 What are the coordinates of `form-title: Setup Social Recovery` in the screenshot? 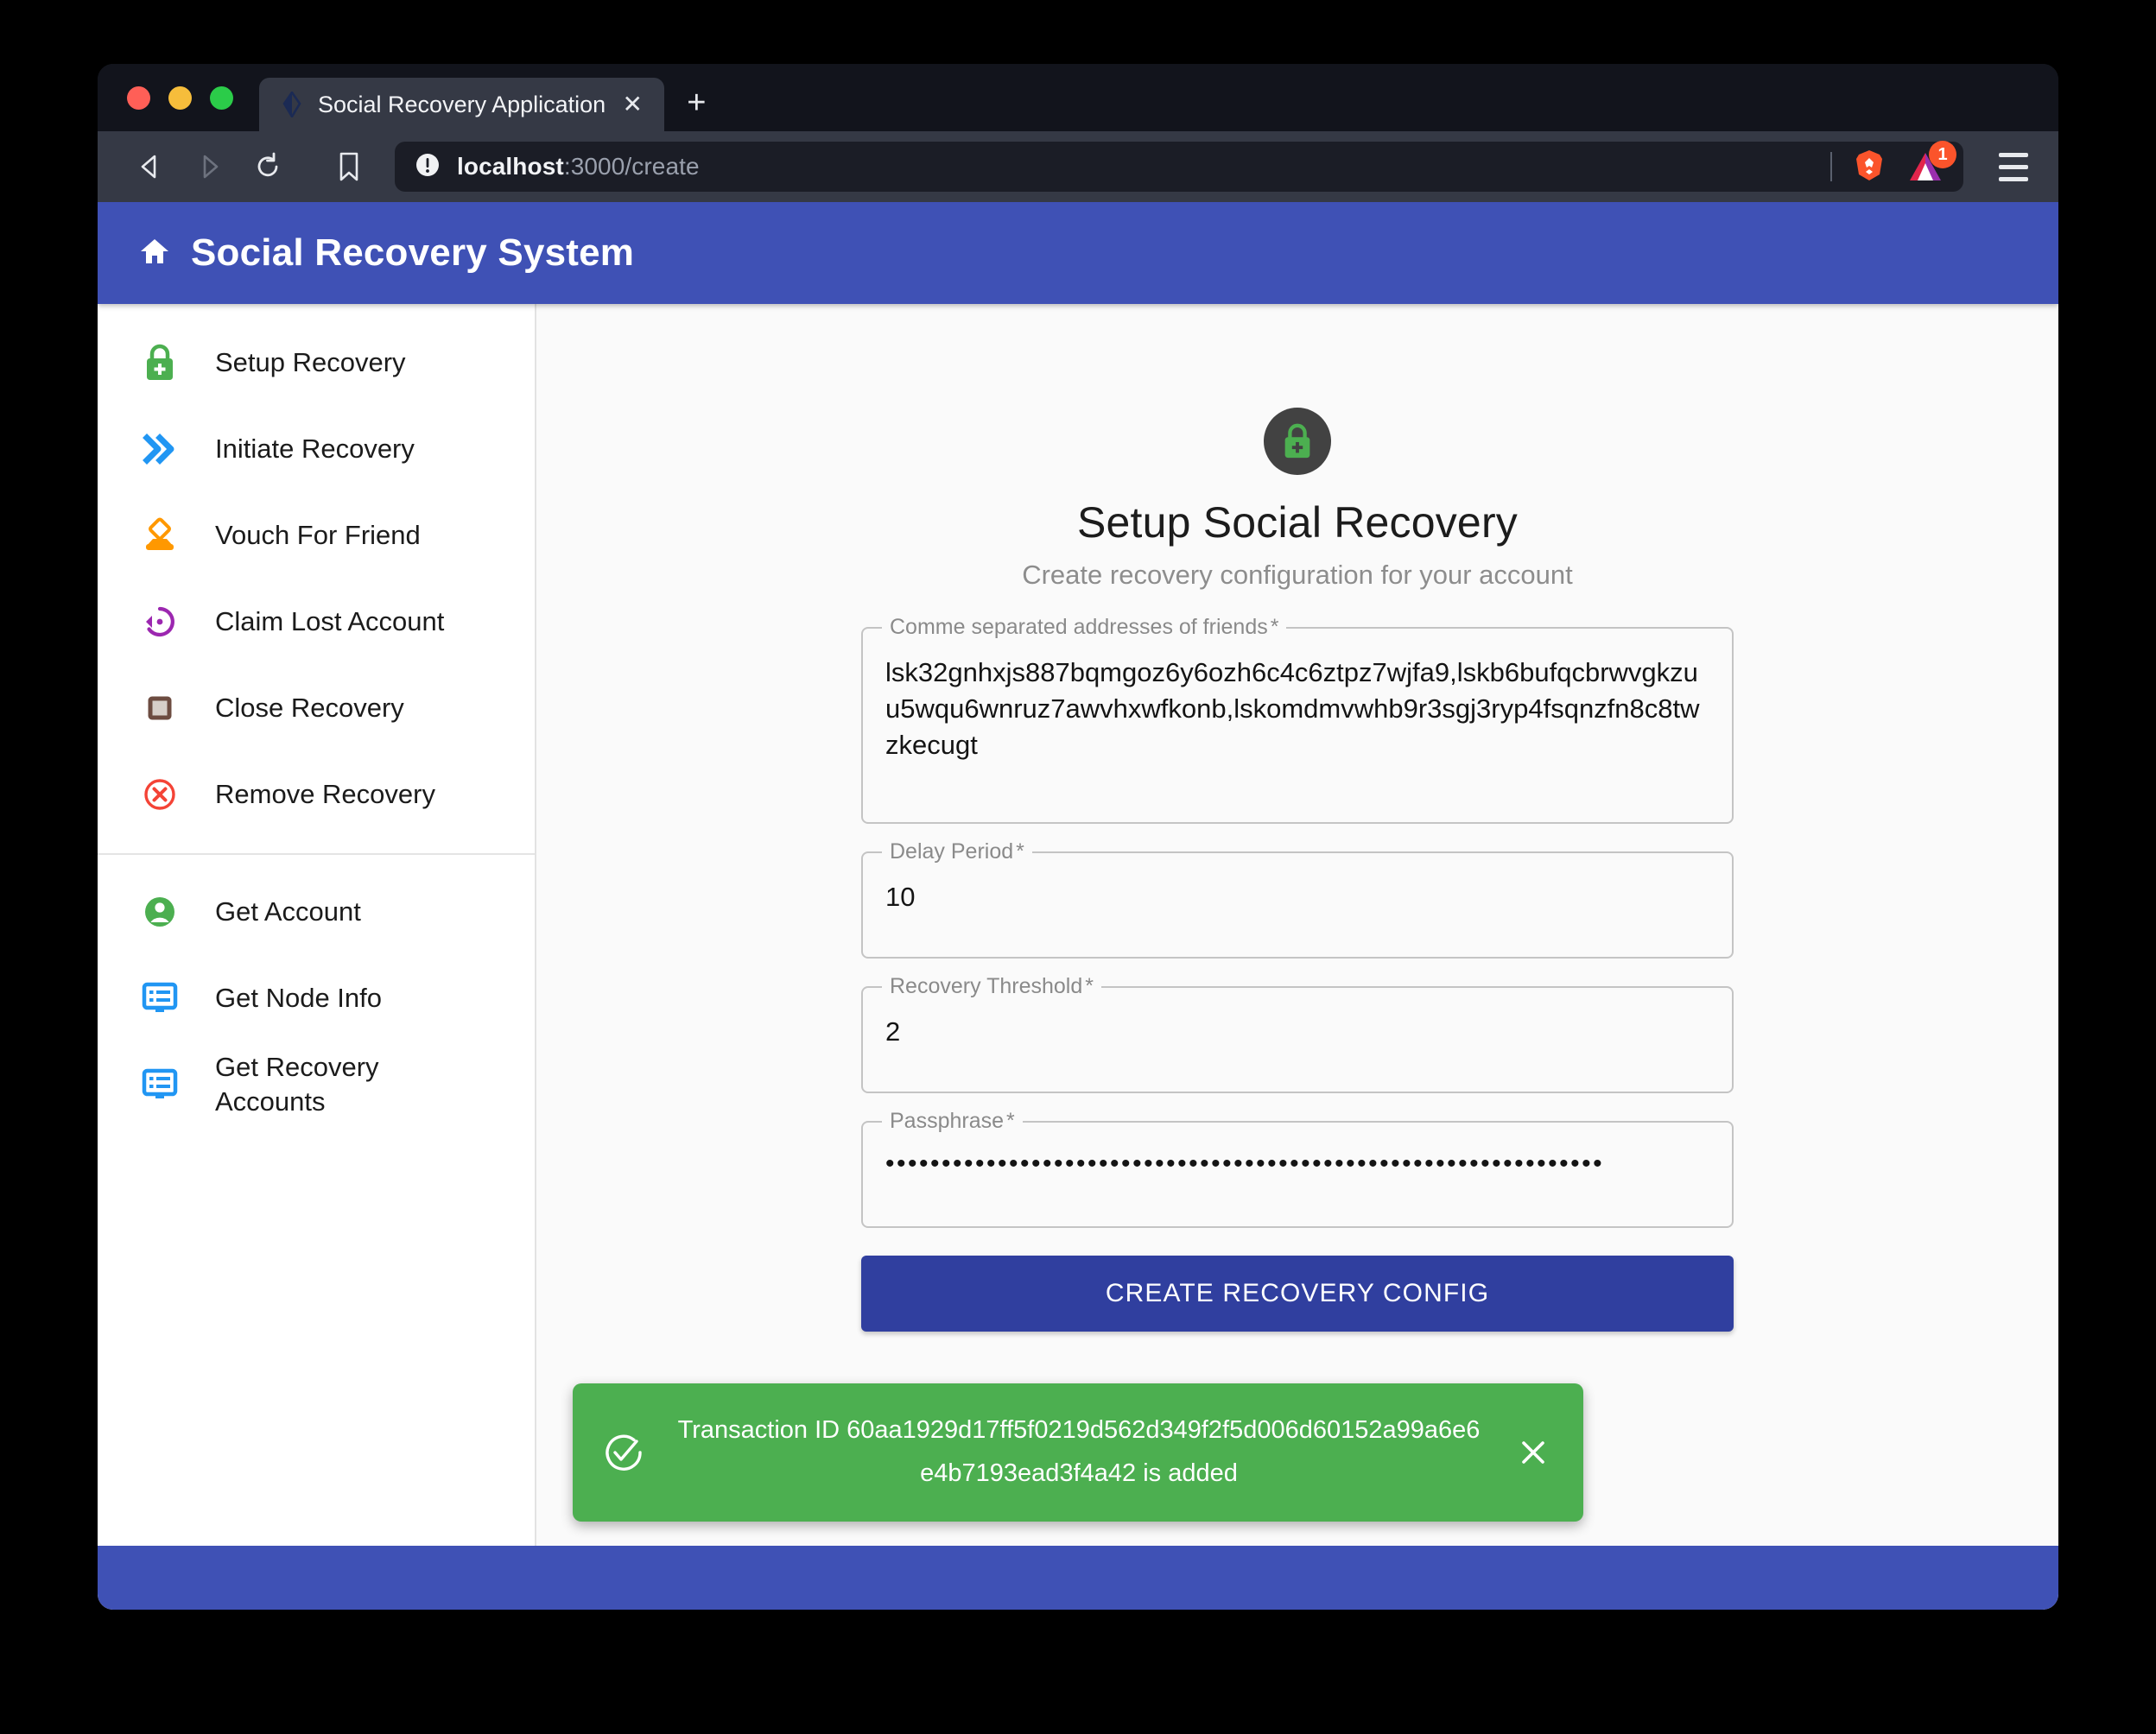 It's located at (1297, 522).